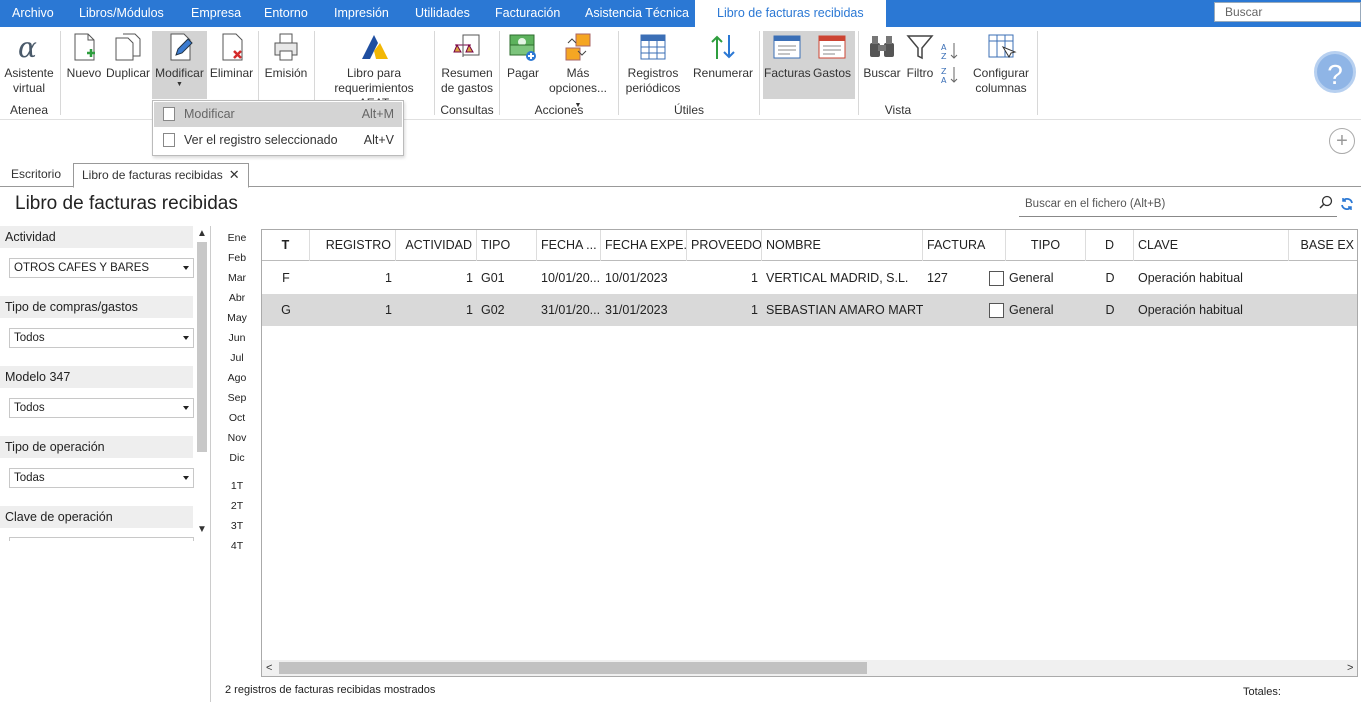 This screenshot has height=702, width=1361. Describe the element at coordinates (578, 72) in the screenshot. I see `mas-opciones-button: Más opciones... ▼` at that location.